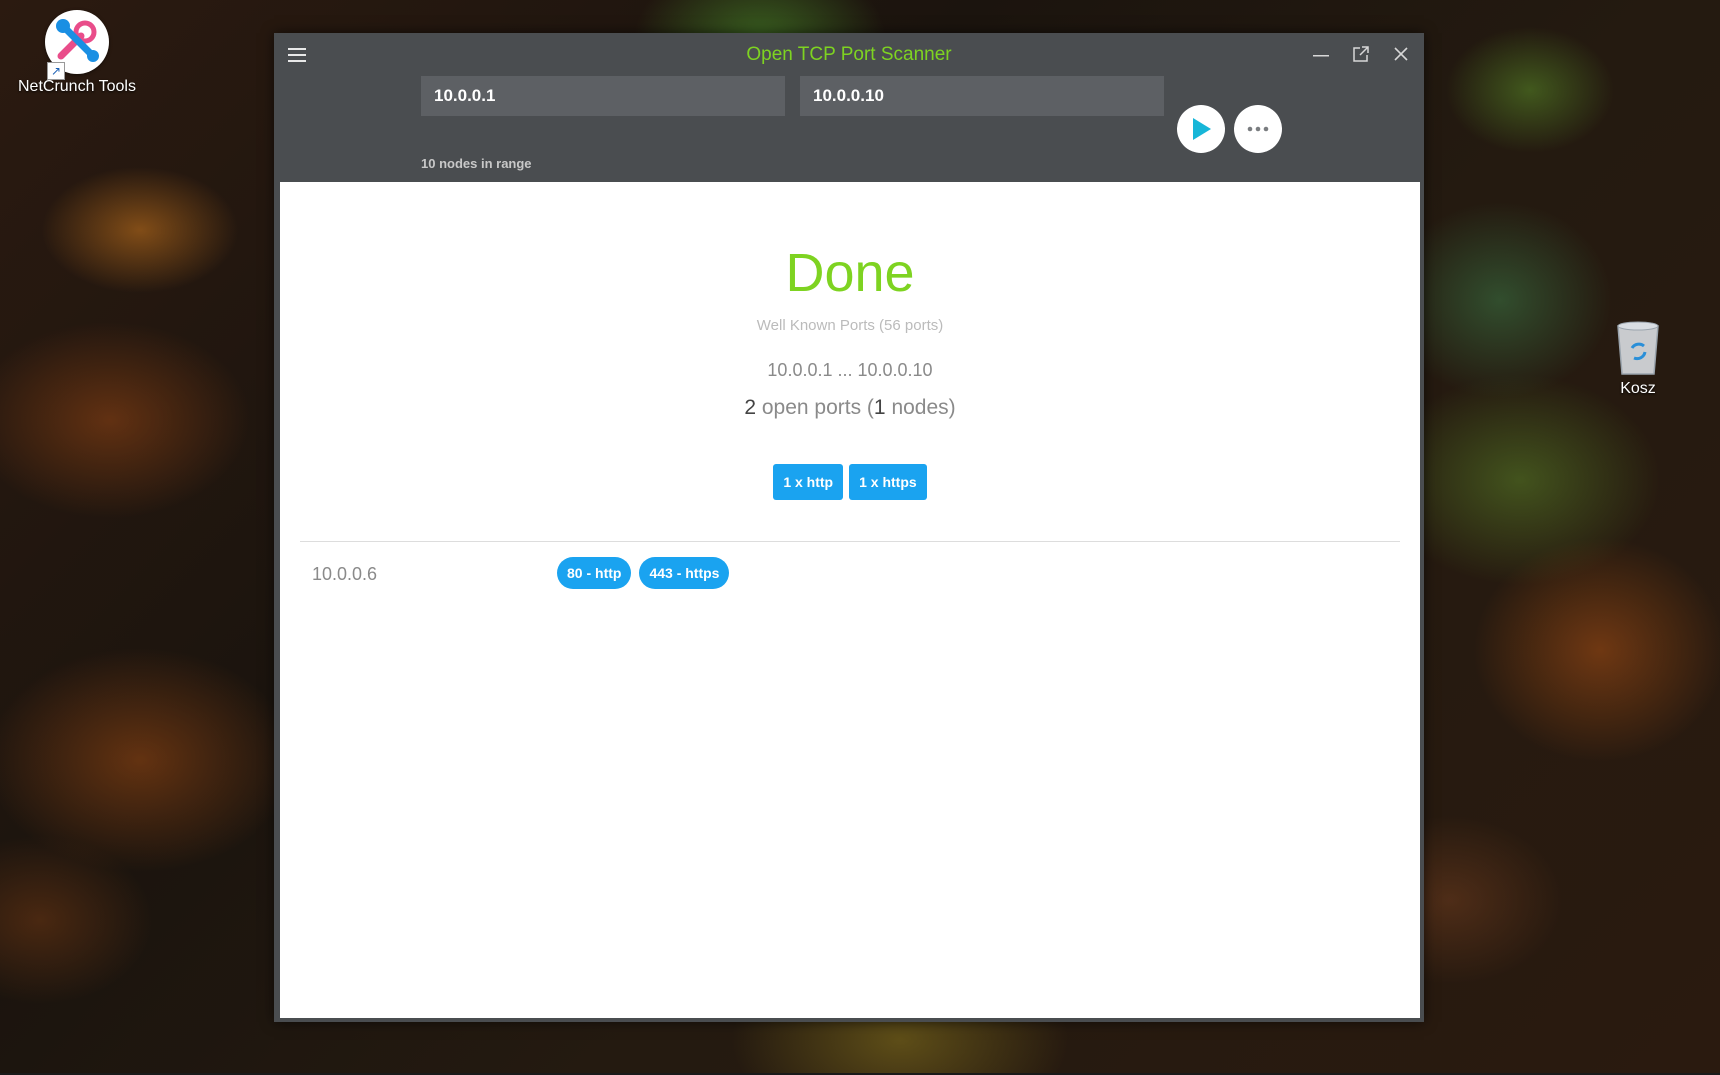 This screenshot has width=1720, height=1075. I want to click on port-pill-443-https: 443 - https, so click(684, 573).